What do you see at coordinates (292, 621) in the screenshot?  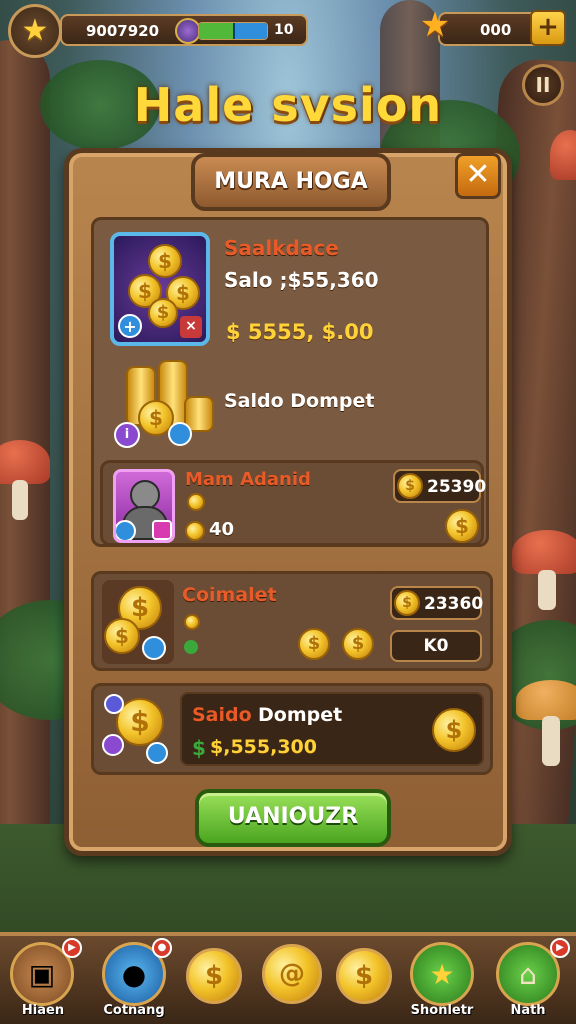 I see `shop-item-row: $ $ Coimalet $ $ $ 23360 K0` at bounding box center [292, 621].